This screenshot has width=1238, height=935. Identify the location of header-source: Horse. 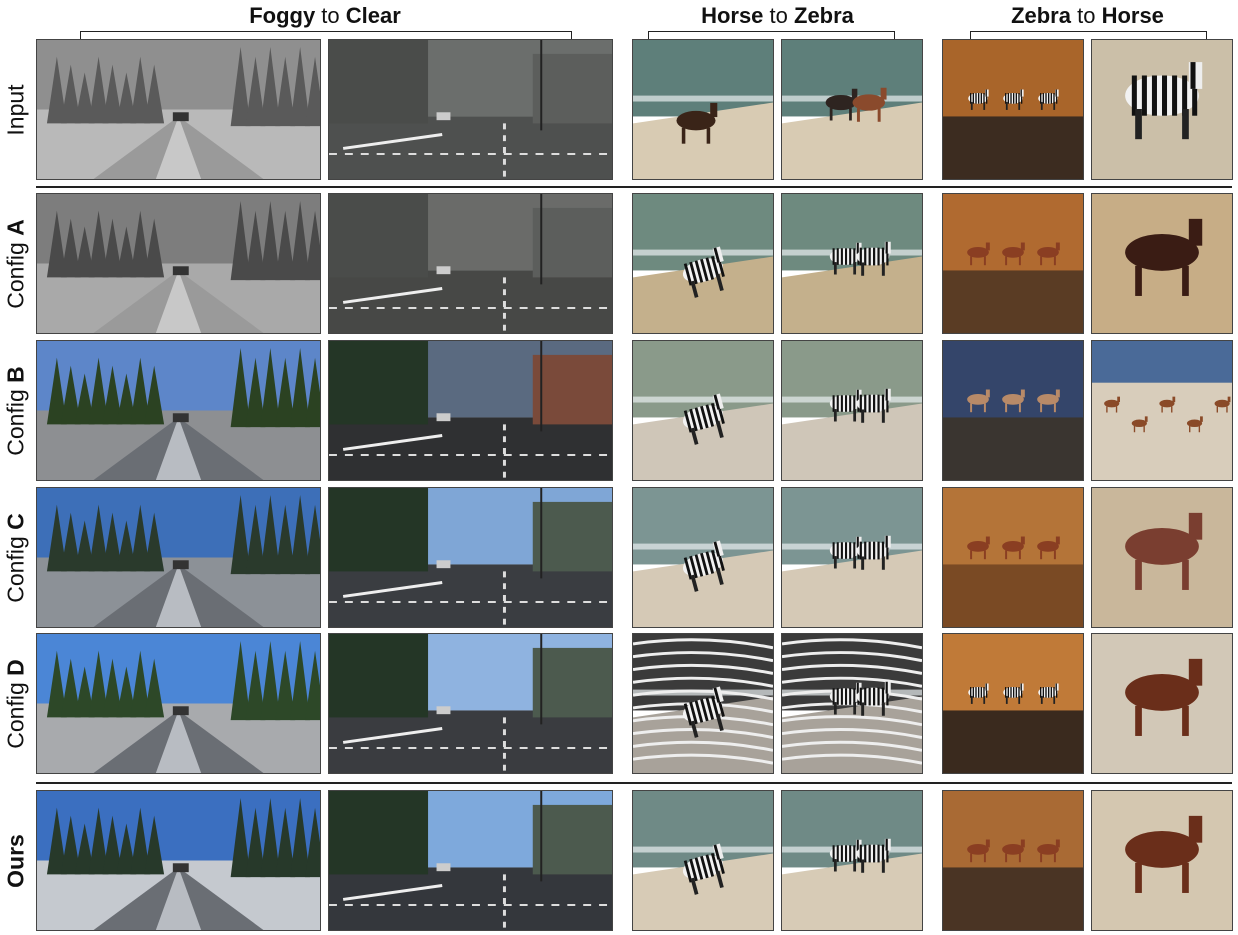
(732, 15).